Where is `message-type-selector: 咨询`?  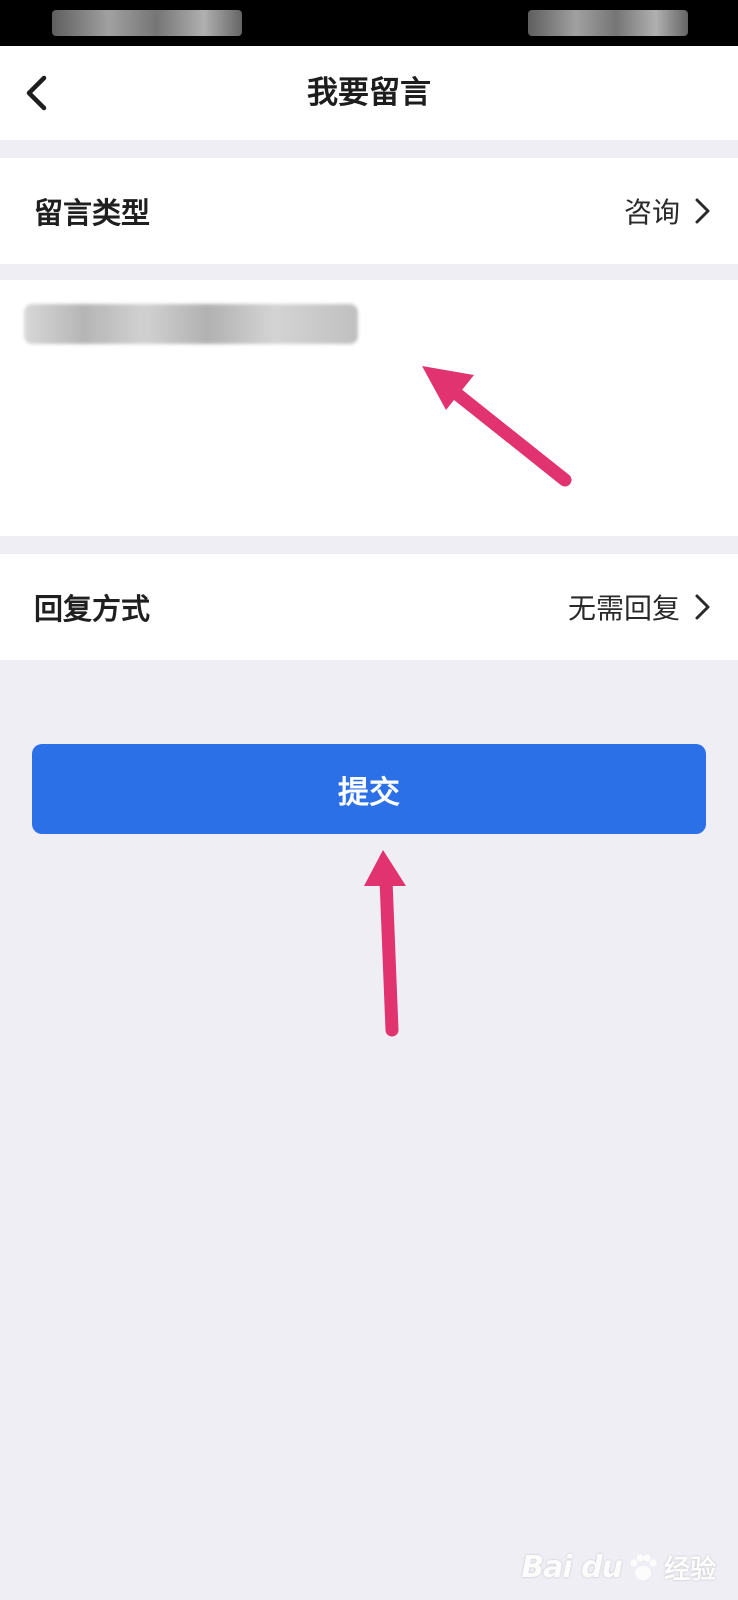 message-type-selector: 咨询 is located at coordinates (669, 211).